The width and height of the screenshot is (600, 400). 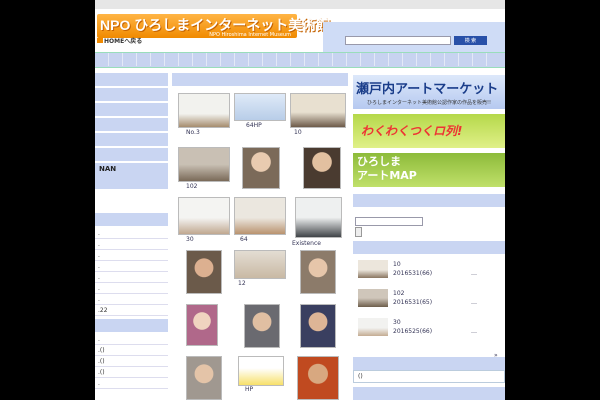 I want to click on nav-bar, so click(x=300, y=60).